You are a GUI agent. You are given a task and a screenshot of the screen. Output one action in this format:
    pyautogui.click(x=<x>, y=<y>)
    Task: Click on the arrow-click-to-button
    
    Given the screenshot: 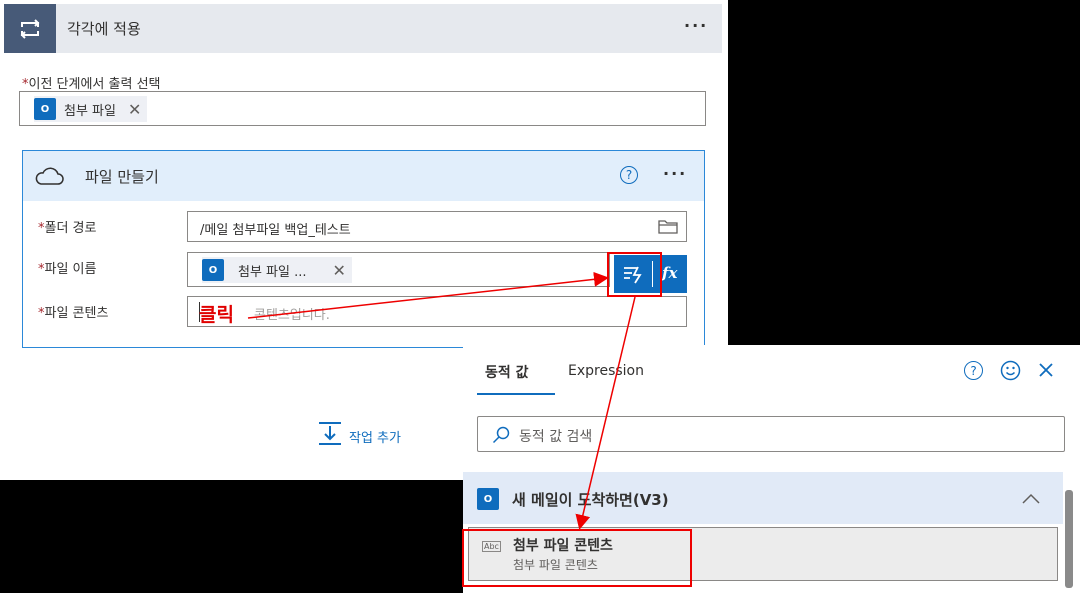 What is the action you would take?
    pyautogui.click(x=428, y=295)
    